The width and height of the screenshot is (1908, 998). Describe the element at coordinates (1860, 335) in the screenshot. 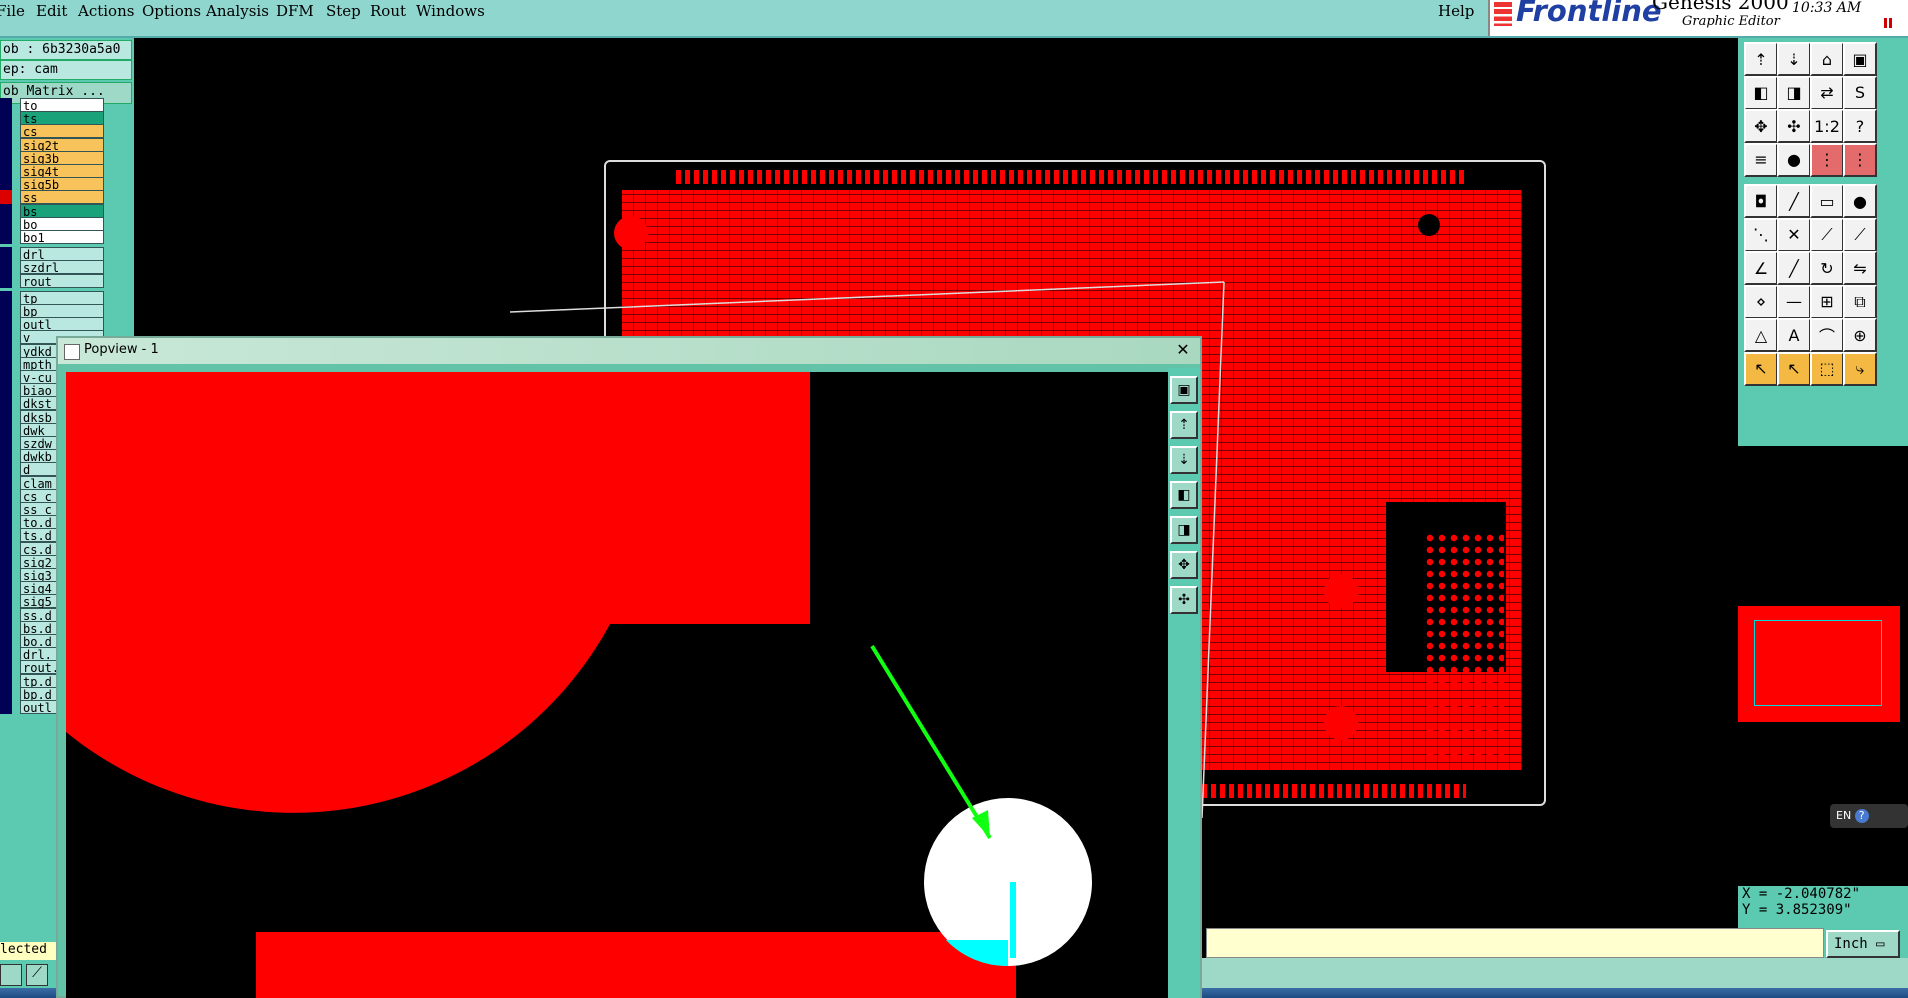

I see `triangle-plus-icon: ⊕` at that location.